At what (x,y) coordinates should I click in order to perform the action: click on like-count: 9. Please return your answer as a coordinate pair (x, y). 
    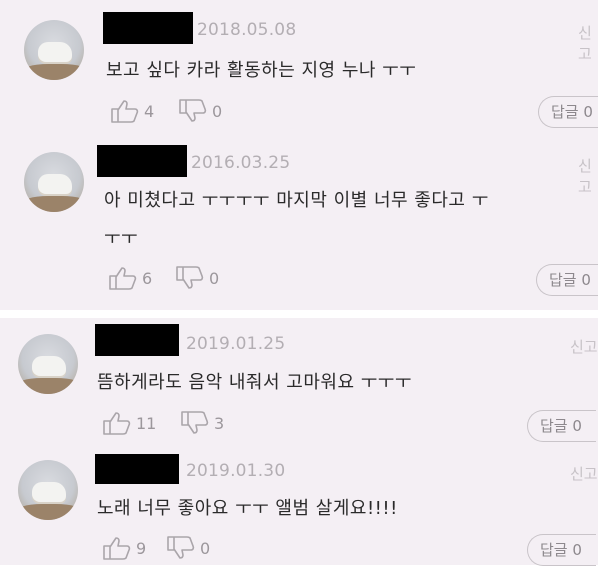
    Looking at the image, I should click on (141, 548).